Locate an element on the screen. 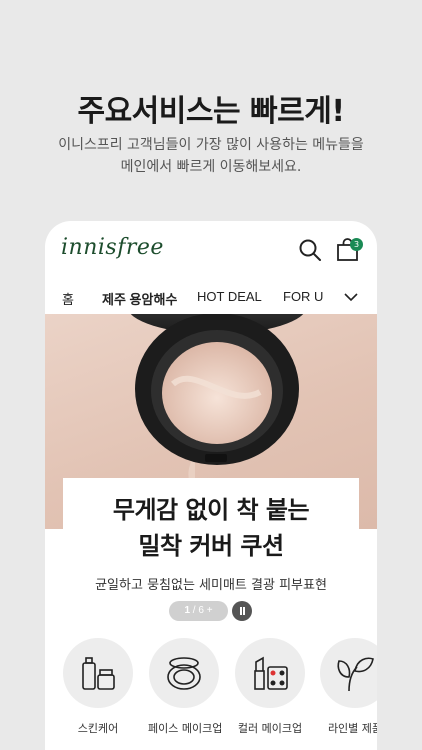 This screenshot has width=422, height=750. category-label: 페이스 메이크업 is located at coordinates (185, 728).